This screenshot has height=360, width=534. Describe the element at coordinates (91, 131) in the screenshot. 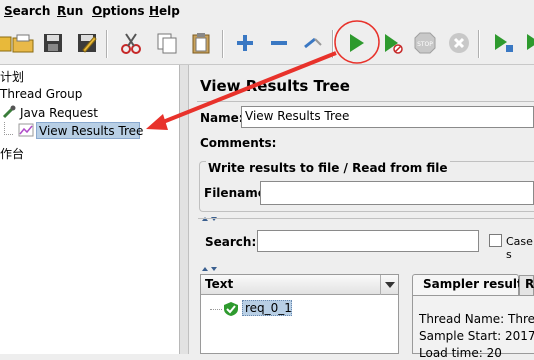

I see `tree-item-view-results-tree: View Results Tree` at that location.